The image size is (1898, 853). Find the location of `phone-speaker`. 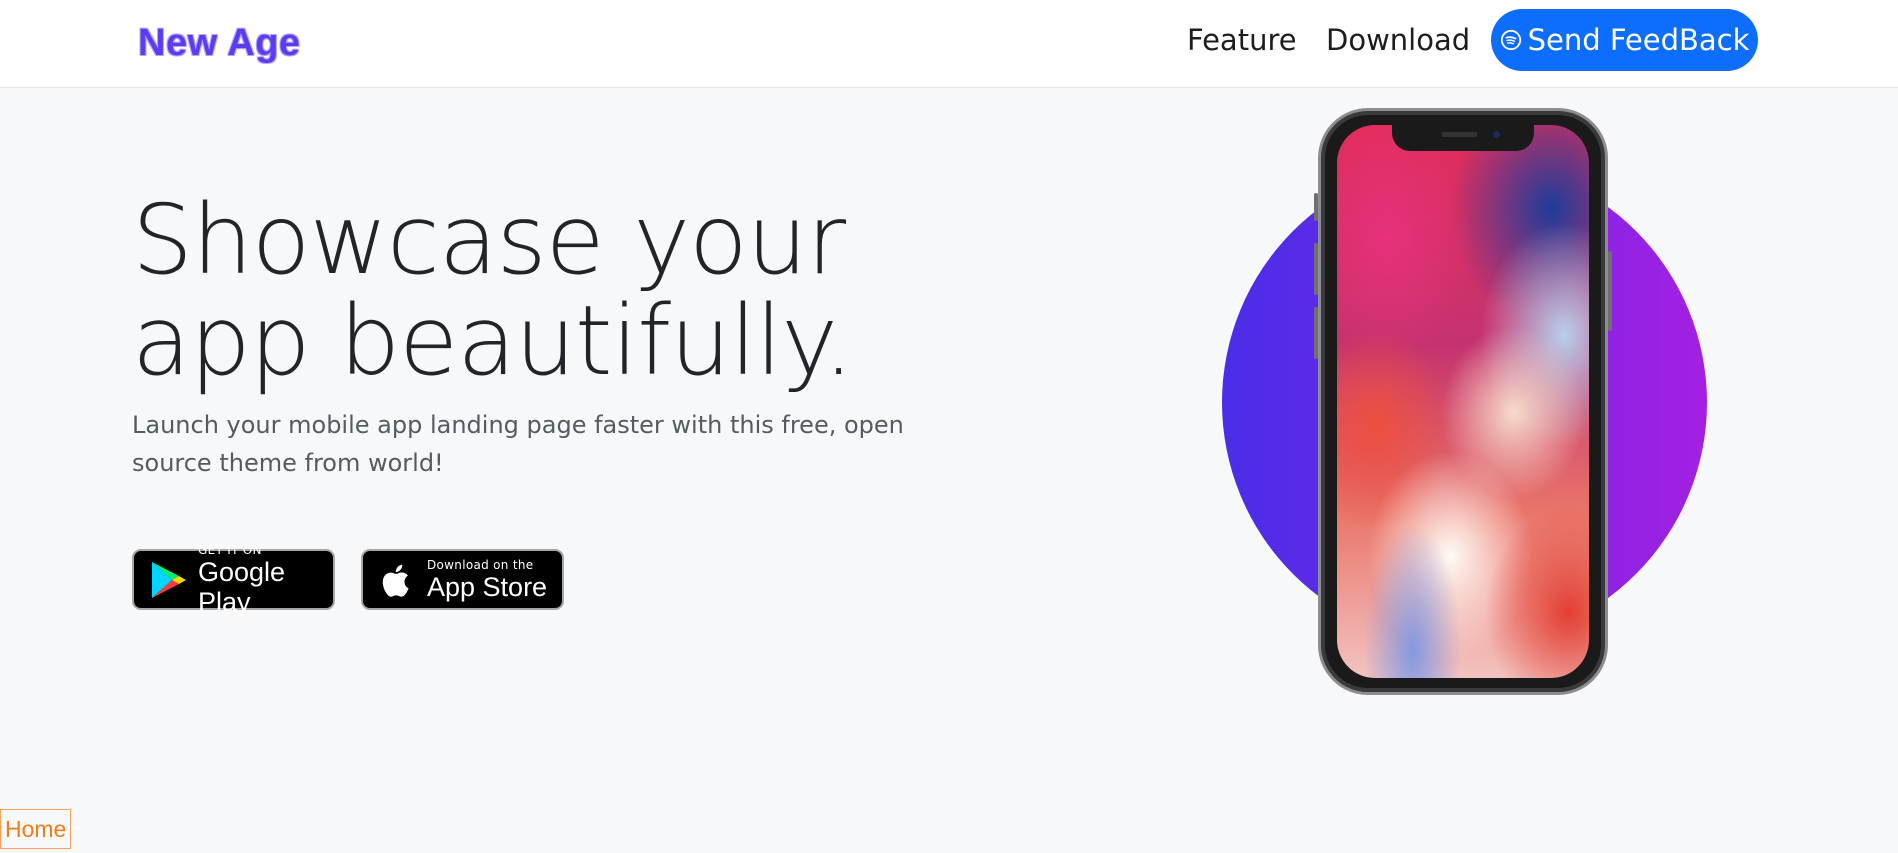

phone-speaker is located at coordinates (1459, 134).